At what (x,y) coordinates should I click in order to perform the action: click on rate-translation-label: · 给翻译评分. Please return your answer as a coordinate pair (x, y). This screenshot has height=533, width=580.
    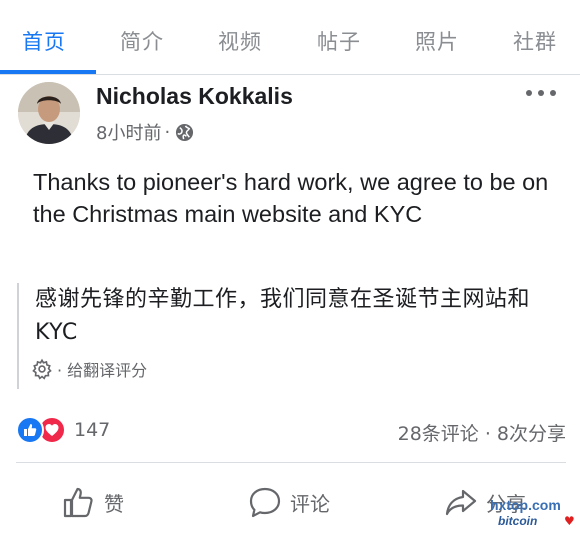
    Looking at the image, I should click on (102, 369).